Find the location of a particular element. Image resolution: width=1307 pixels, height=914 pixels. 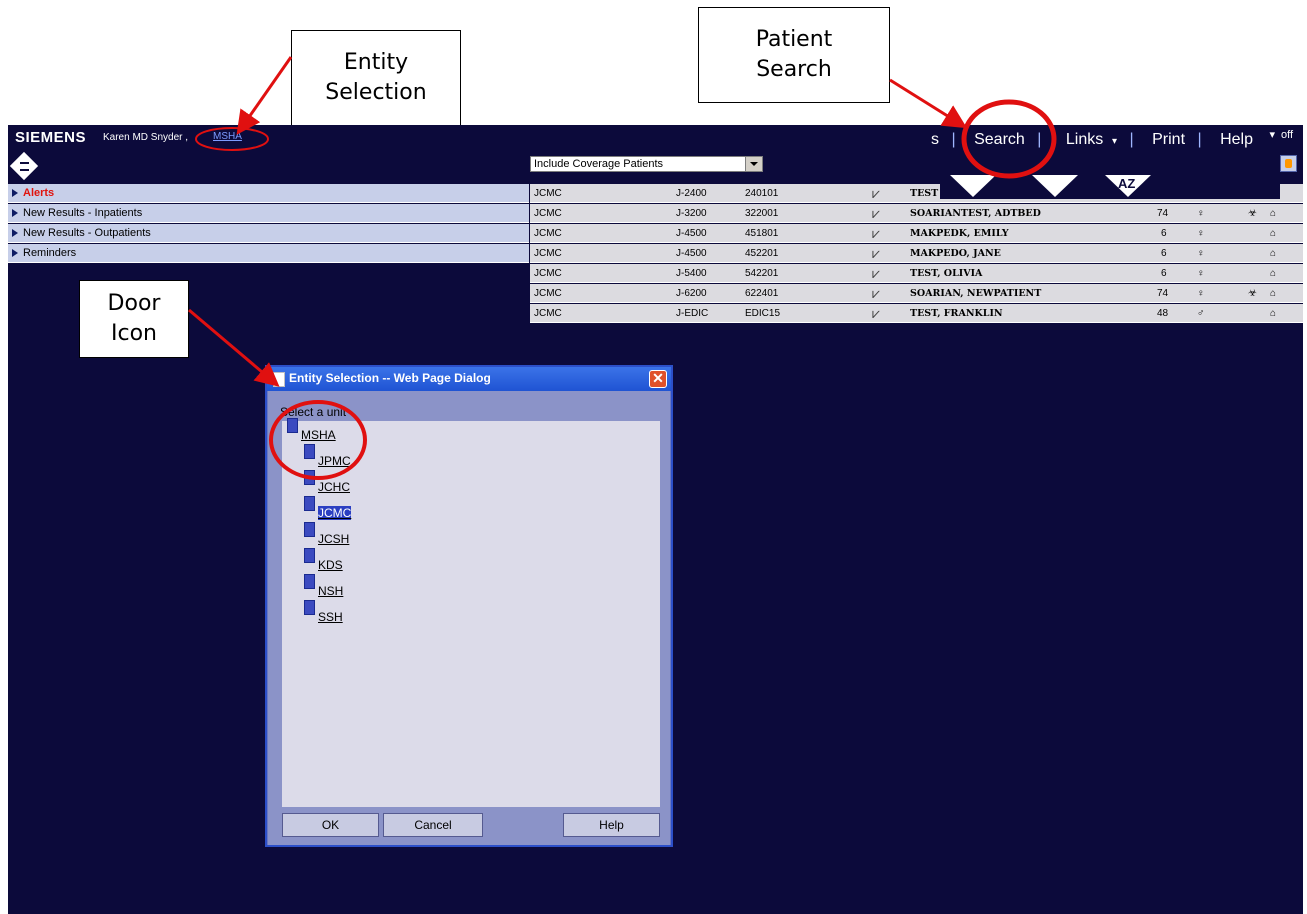

dropdown-arrow-icon is located at coordinates (753, 164).